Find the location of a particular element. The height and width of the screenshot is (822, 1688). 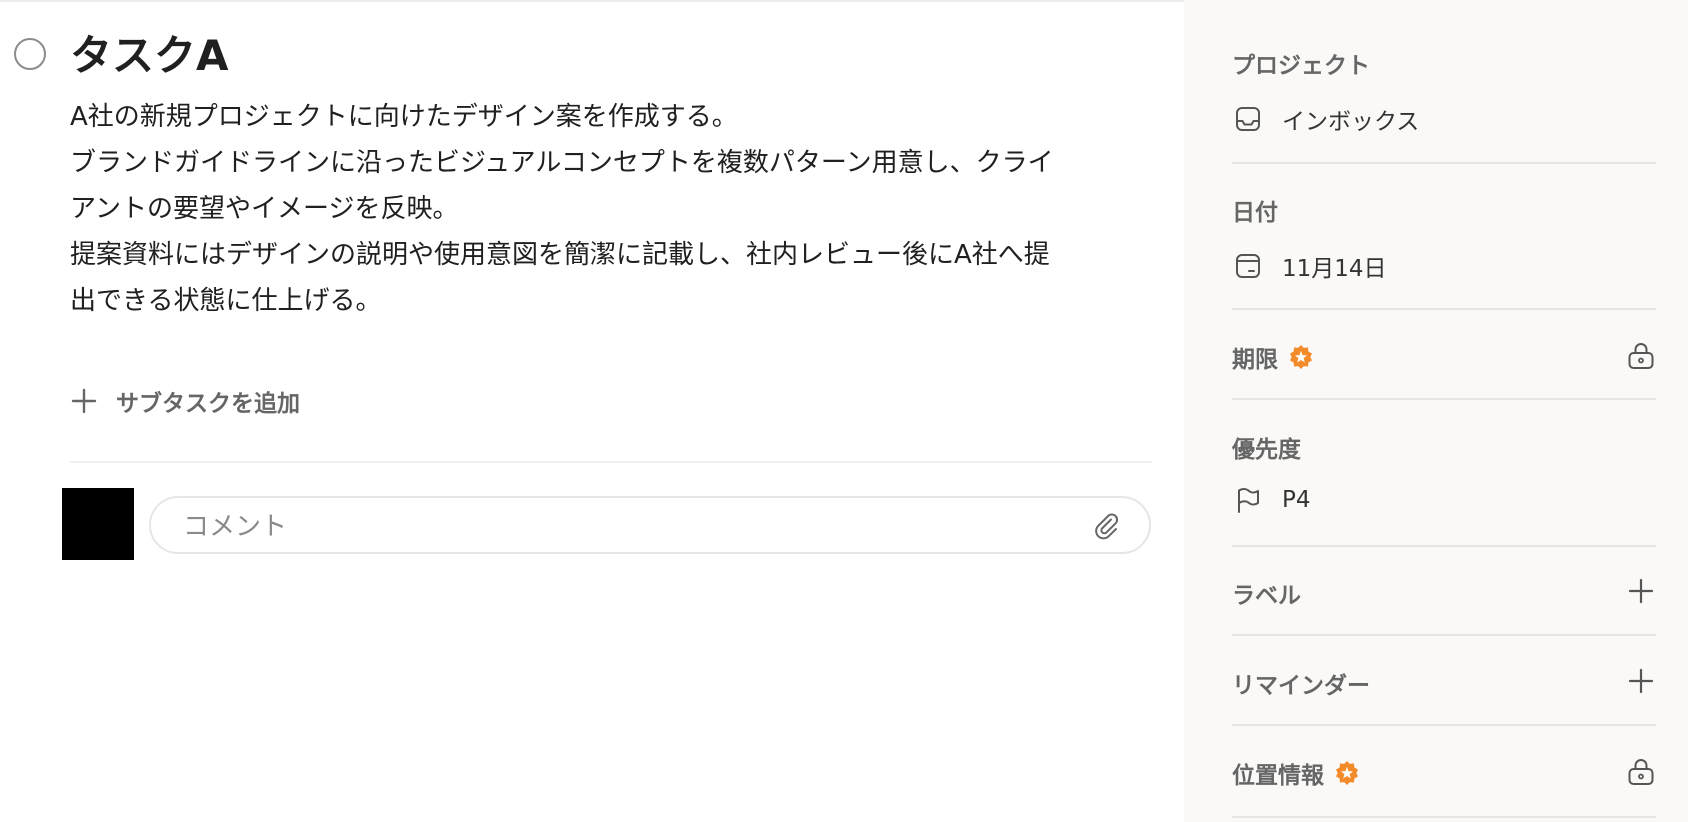

flag-icon is located at coordinates (1248, 500).